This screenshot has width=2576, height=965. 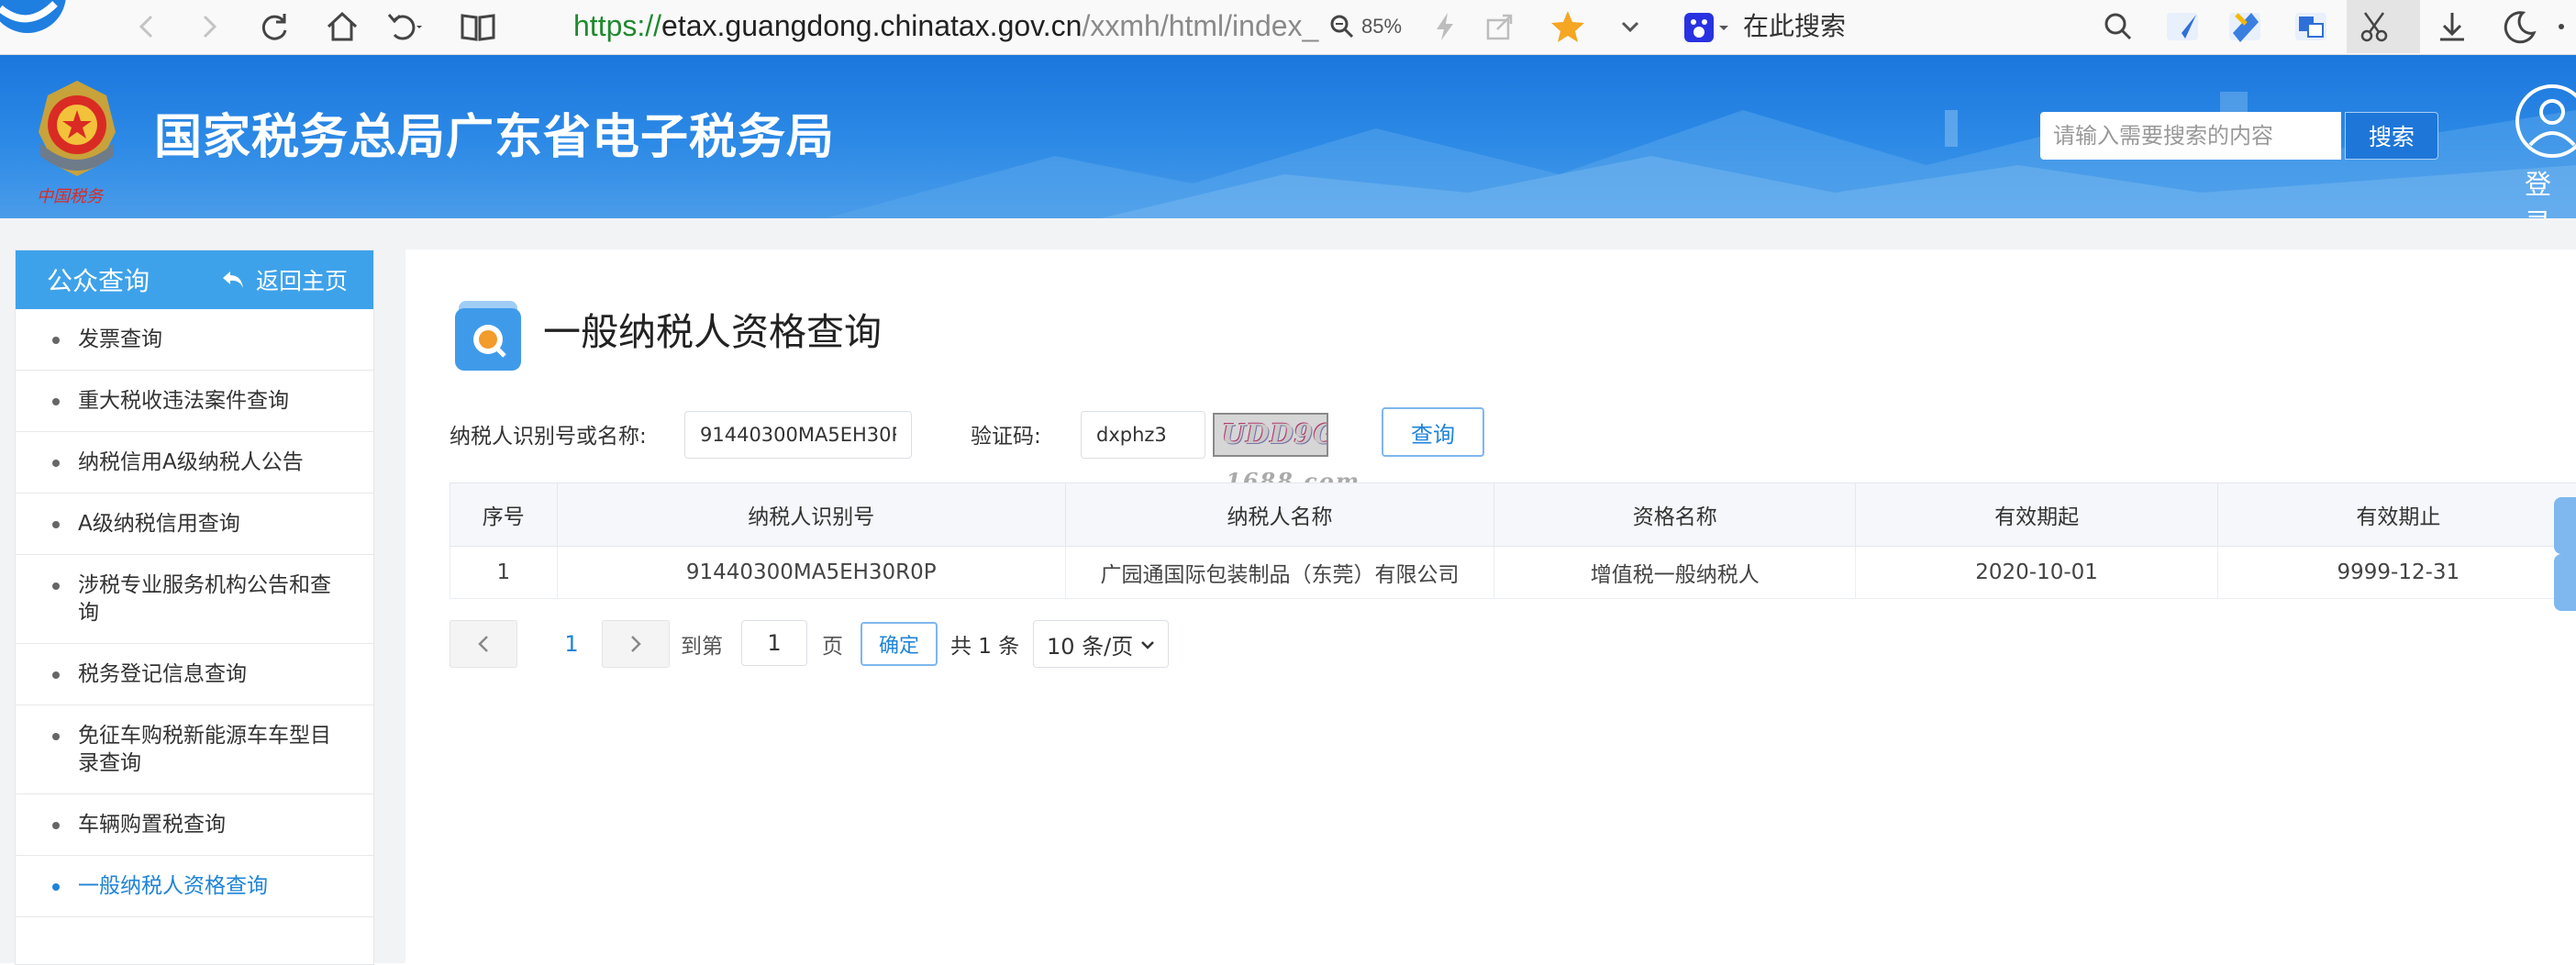 I want to click on reply-arrow-icon, so click(x=233, y=280).